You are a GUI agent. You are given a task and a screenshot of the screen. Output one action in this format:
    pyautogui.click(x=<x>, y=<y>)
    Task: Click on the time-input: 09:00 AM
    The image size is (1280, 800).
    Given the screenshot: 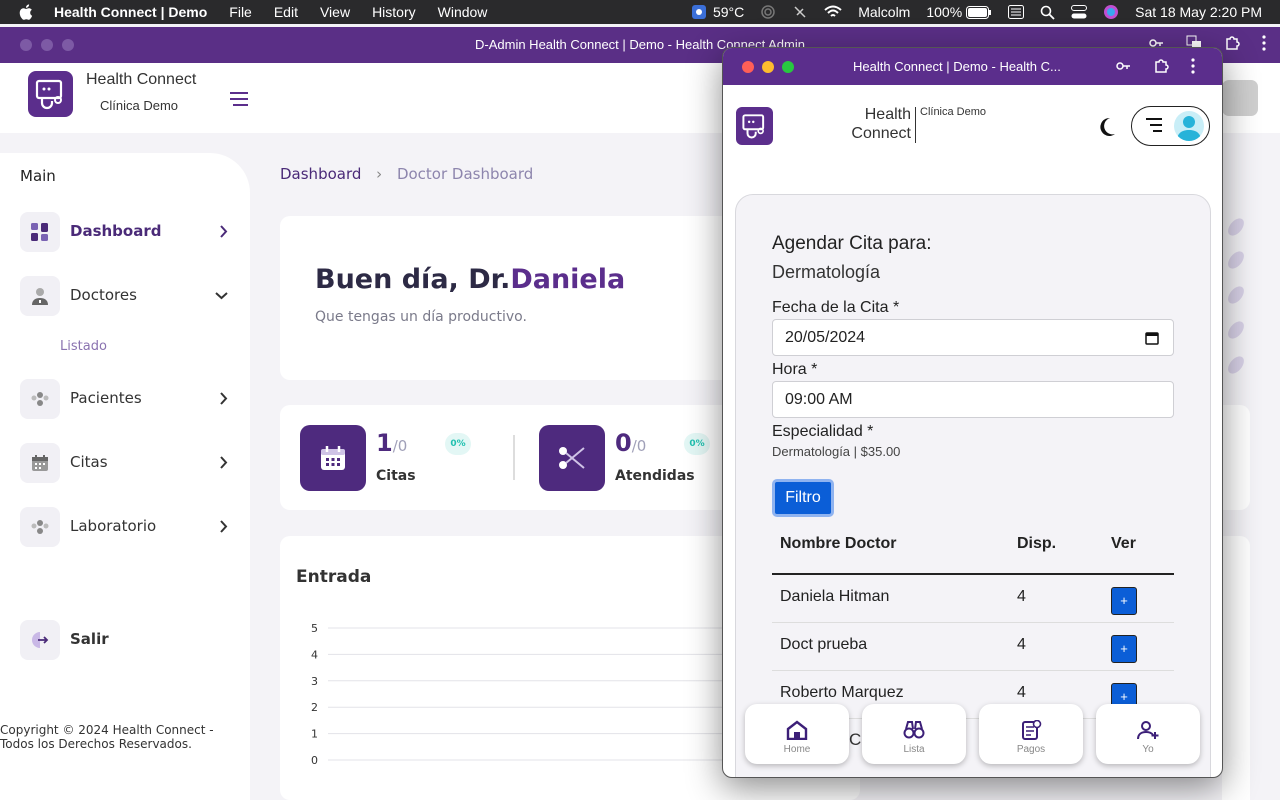 What is the action you would take?
    pyautogui.click(x=973, y=399)
    